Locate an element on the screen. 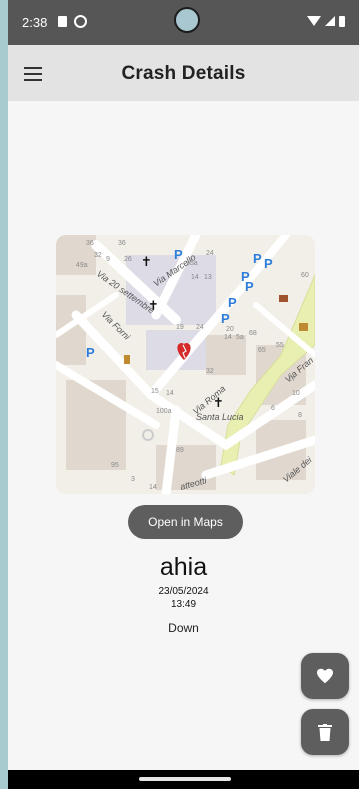 This screenshot has height=789, width=359. svg-text: 6 is located at coordinates (273, 408).